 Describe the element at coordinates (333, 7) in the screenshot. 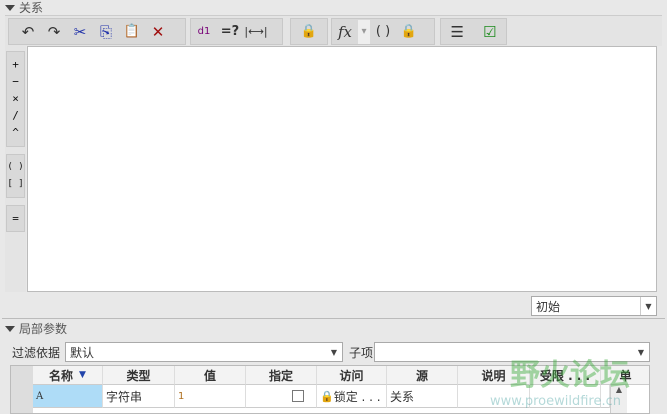

I see `relations-header: 关系` at that location.